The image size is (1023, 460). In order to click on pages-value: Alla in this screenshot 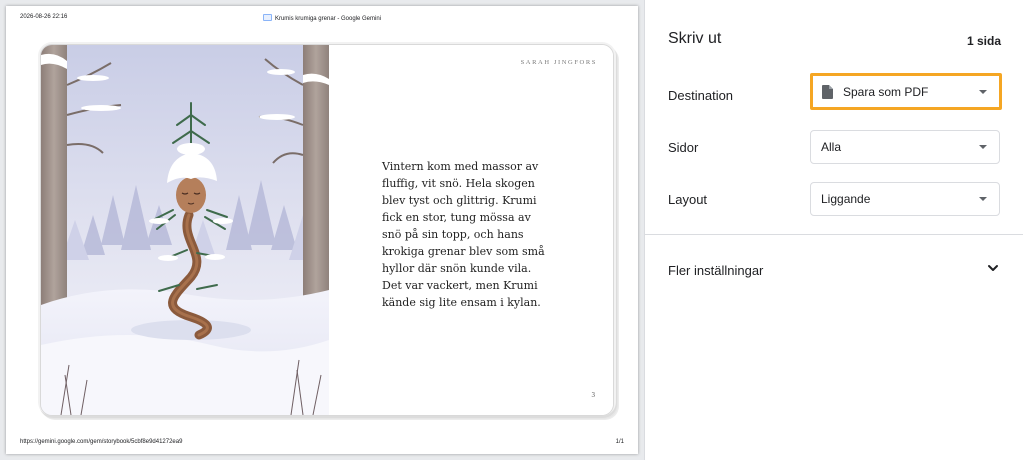, I will do `click(831, 147)`.